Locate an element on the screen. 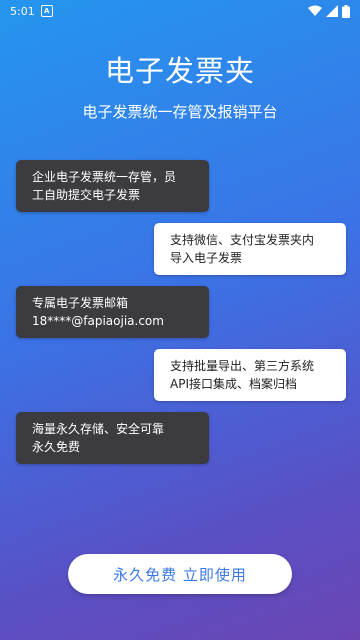 This screenshot has width=360, height=640. status-left: 5:01 A is located at coordinates (31, 11).